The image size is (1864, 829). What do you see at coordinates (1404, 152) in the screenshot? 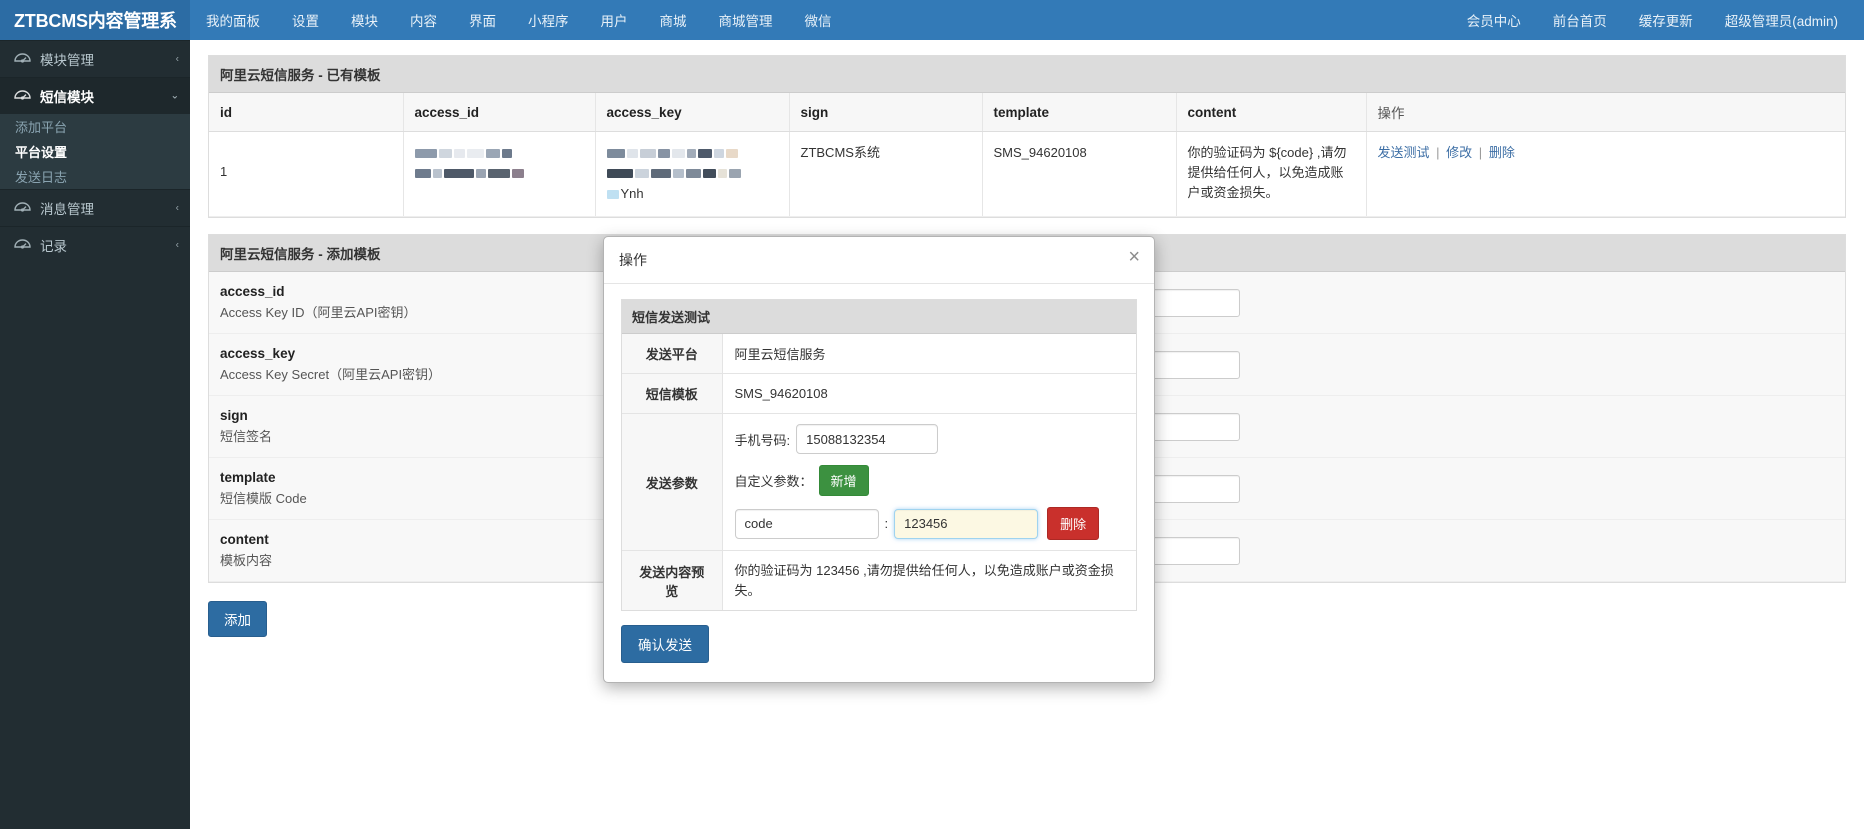
I see `action-send-test: 发送测试` at bounding box center [1404, 152].